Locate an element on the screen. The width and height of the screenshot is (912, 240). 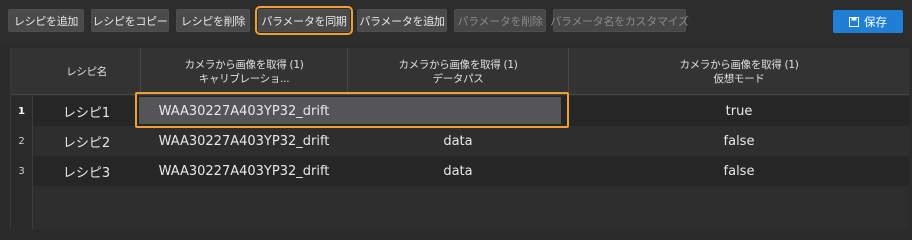
header-sublabel: データパス is located at coordinates (458, 78).